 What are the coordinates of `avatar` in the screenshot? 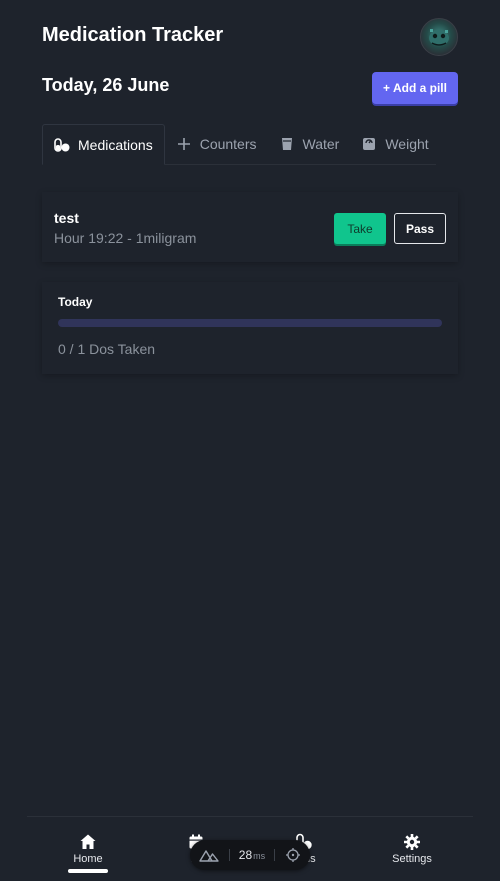 It's located at (439, 37).